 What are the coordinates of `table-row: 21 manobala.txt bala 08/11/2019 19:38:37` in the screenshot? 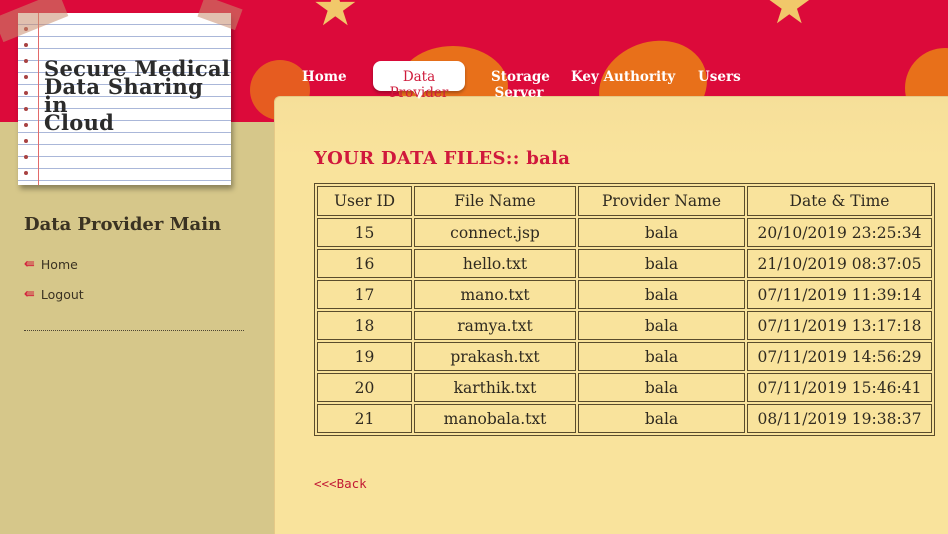 It's located at (624, 418).